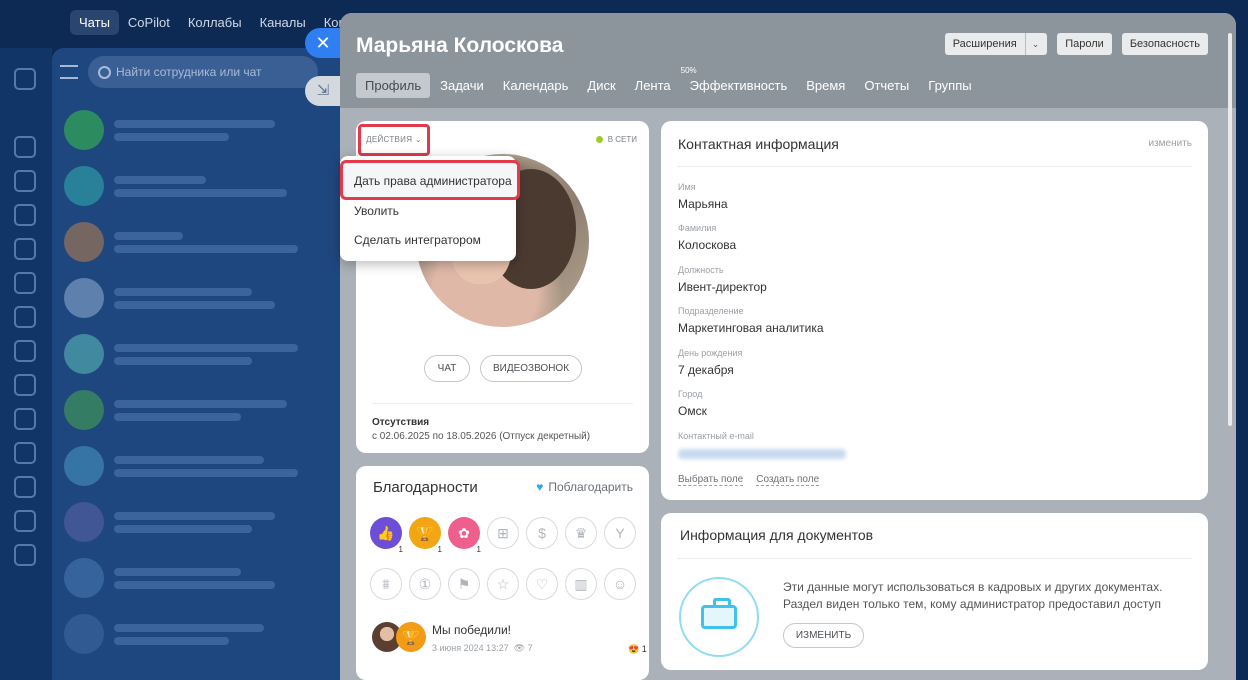 Image resolution: width=1248 pixels, height=680 pixels. Describe the element at coordinates (425, 584) in the screenshot. I see `number-one-badge-icon: ①` at that location.